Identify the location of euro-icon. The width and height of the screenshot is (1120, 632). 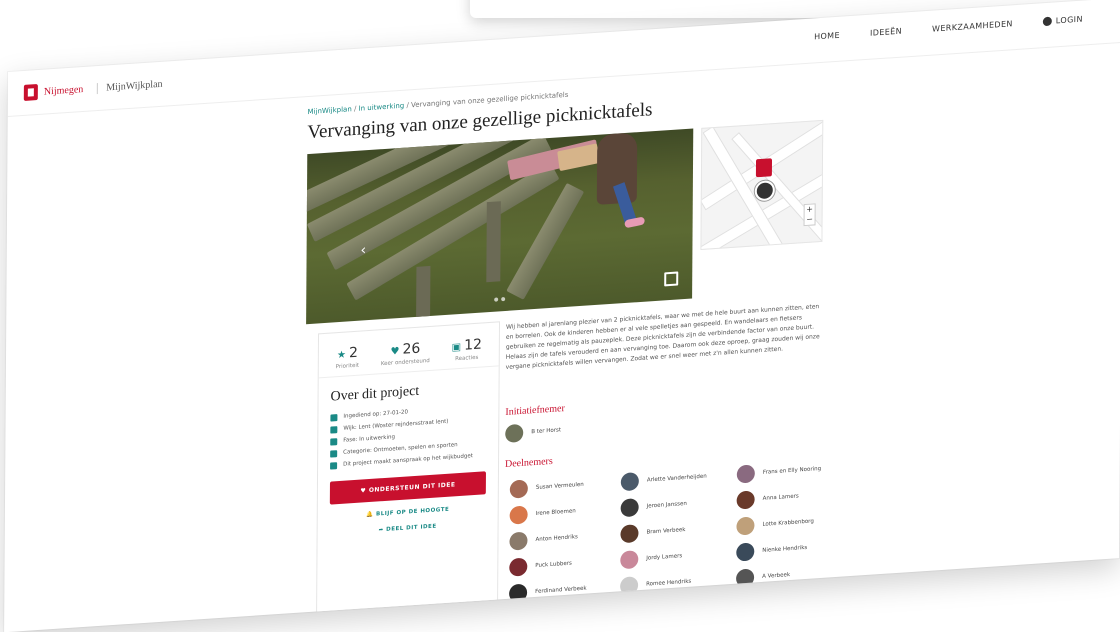
(334, 466).